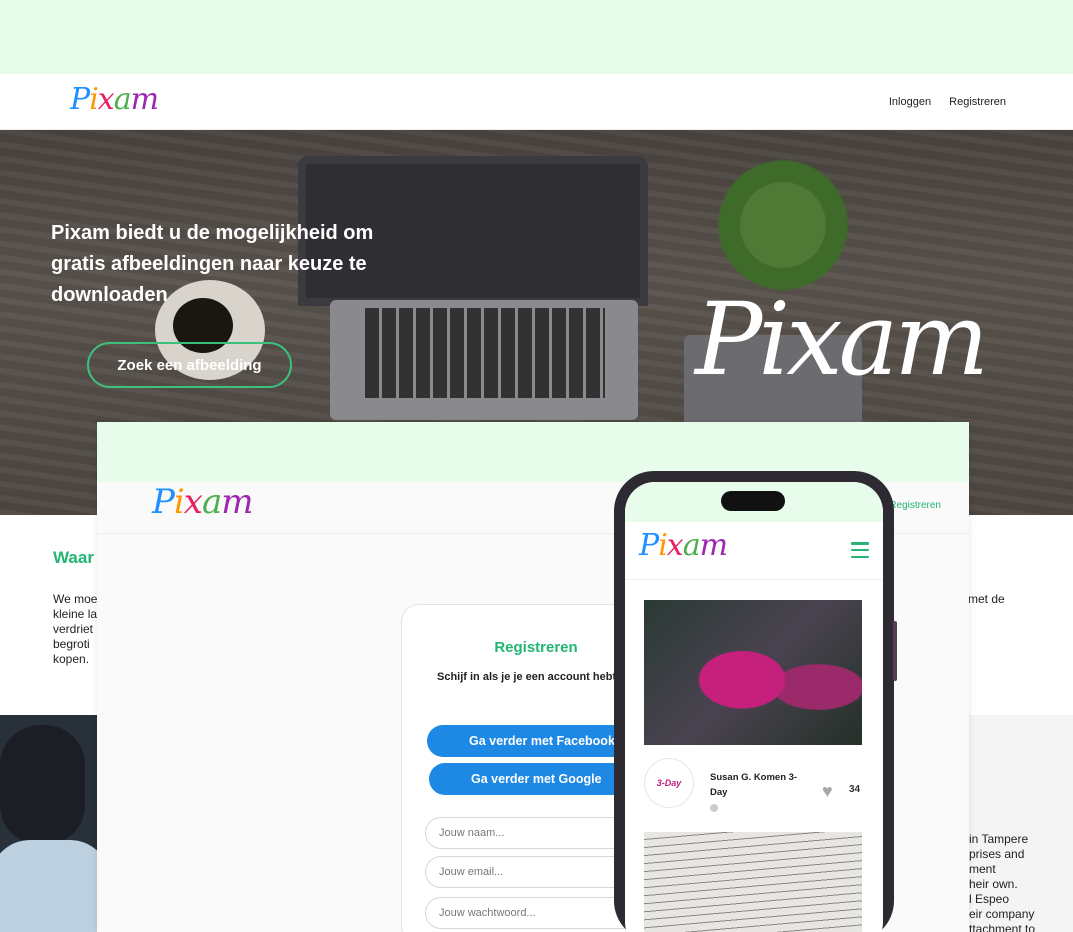  What do you see at coordinates (753, 501) in the screenshot?
I see `phone-notch` at bounding box center [753, 501].